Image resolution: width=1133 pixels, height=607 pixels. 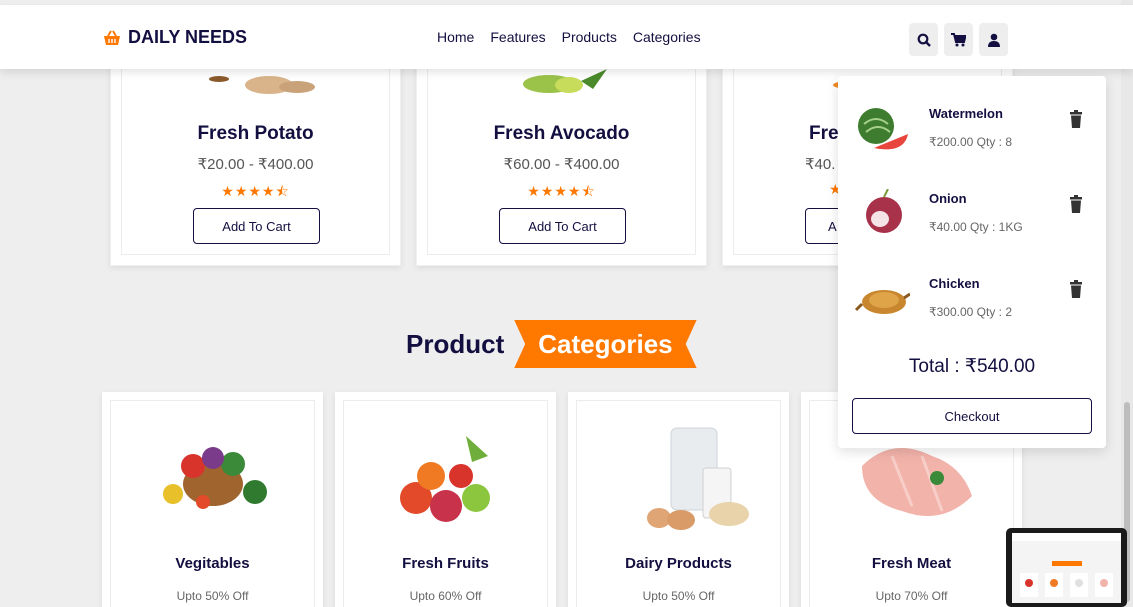 What do you see at coordinates (972, 366) in the screenshot?
I see `cart-total: Total : ₹540.00` at bounding box center [972, 366].